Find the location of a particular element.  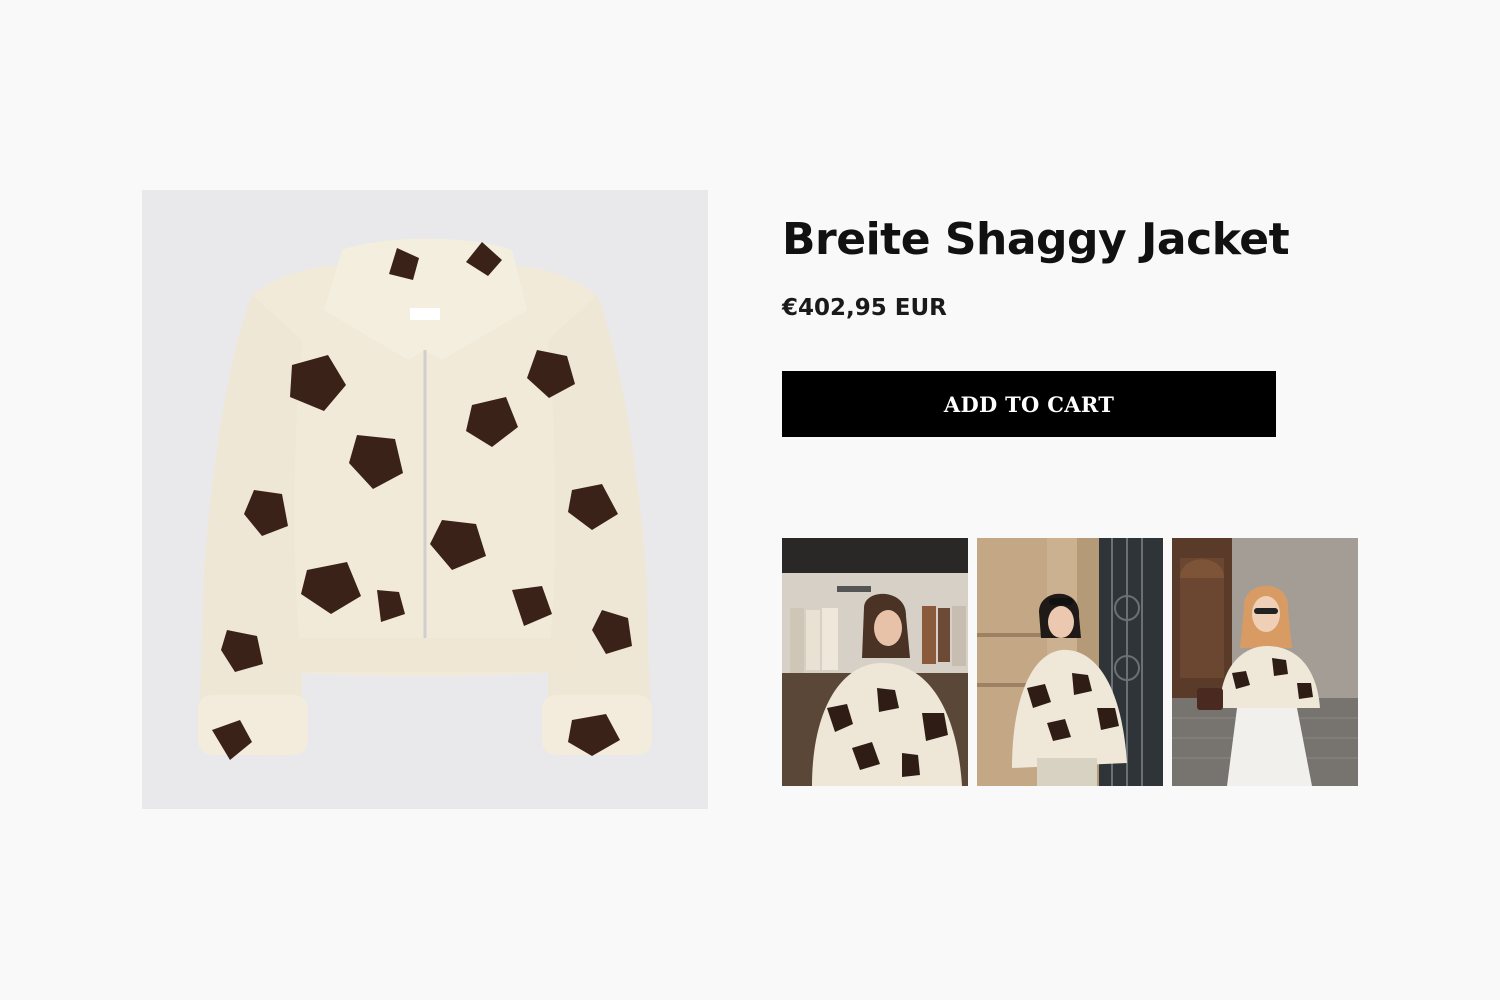

thumbnail-model-showroom is located at coordinates (875, 662).